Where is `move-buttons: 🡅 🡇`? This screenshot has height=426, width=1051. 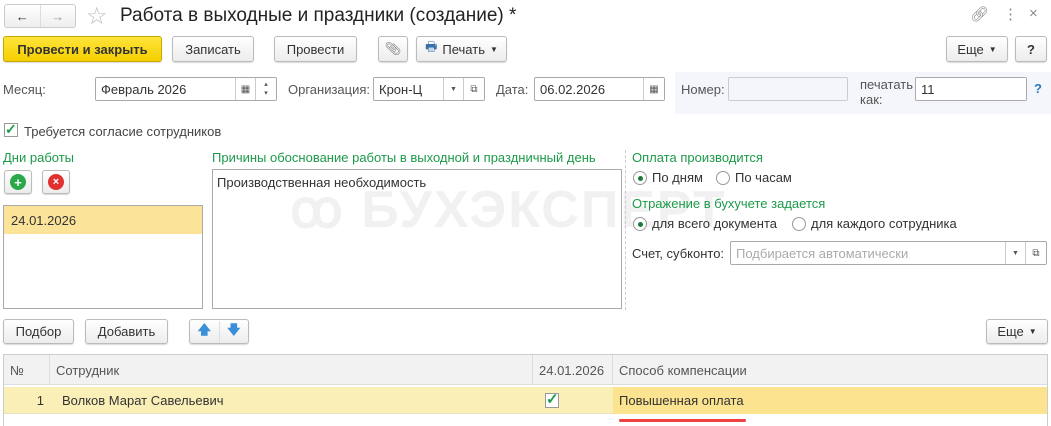
move-buttons: 🡅 🡇 is located at coordinates (219, 331).